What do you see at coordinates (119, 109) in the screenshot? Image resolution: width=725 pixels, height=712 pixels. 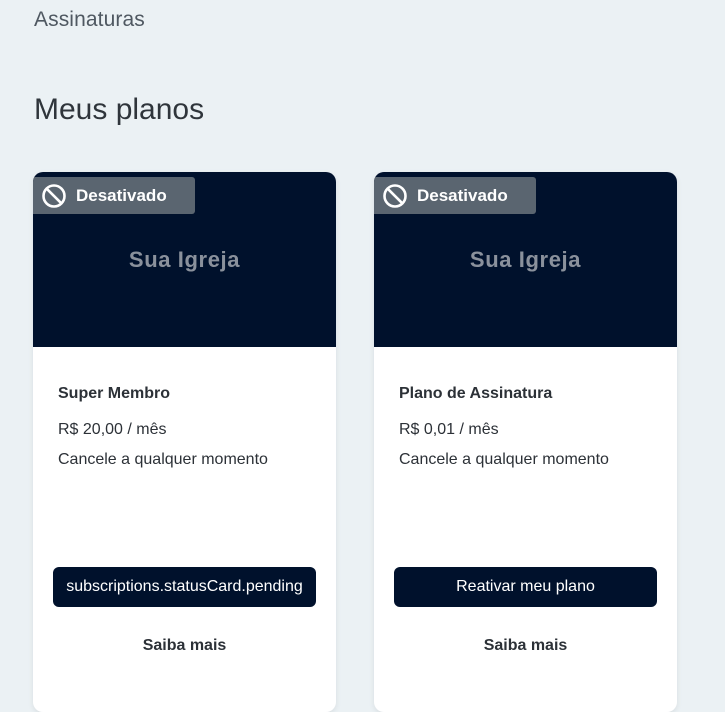 I see `page-title: Meus planos` at bounding box center [119, 109].